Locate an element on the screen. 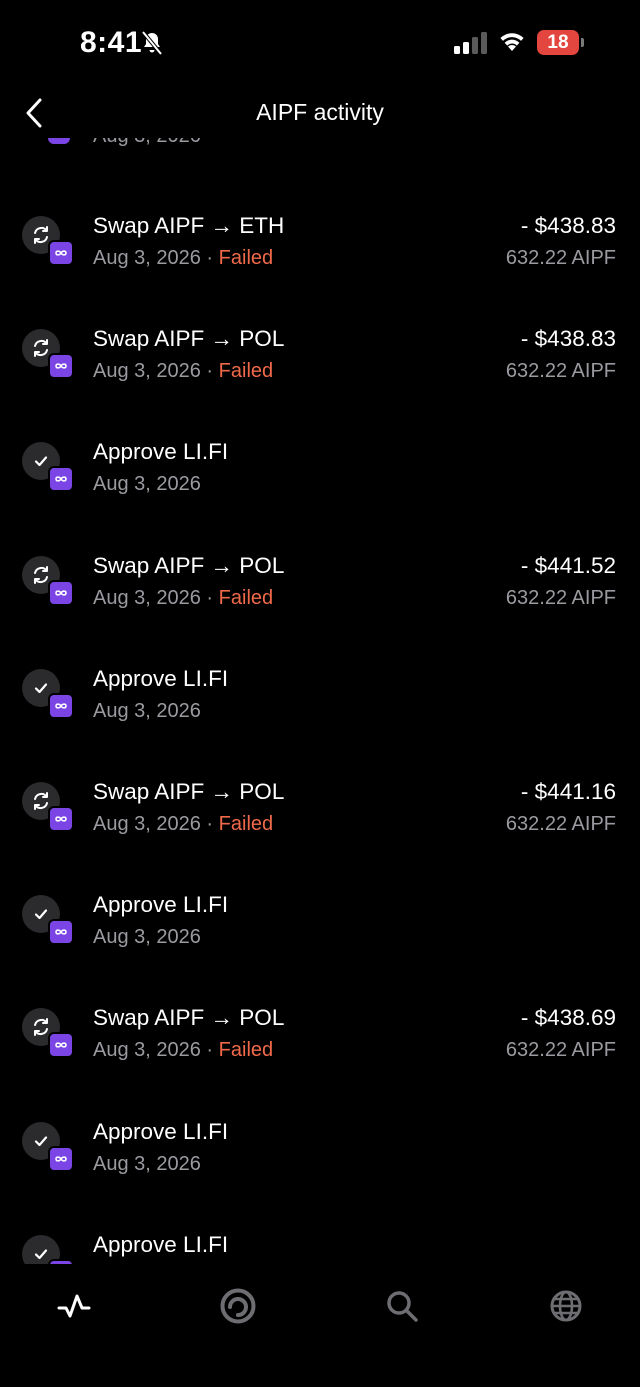 The image size is (640, 1387). battery-tip is located at coordinates (582, 42).